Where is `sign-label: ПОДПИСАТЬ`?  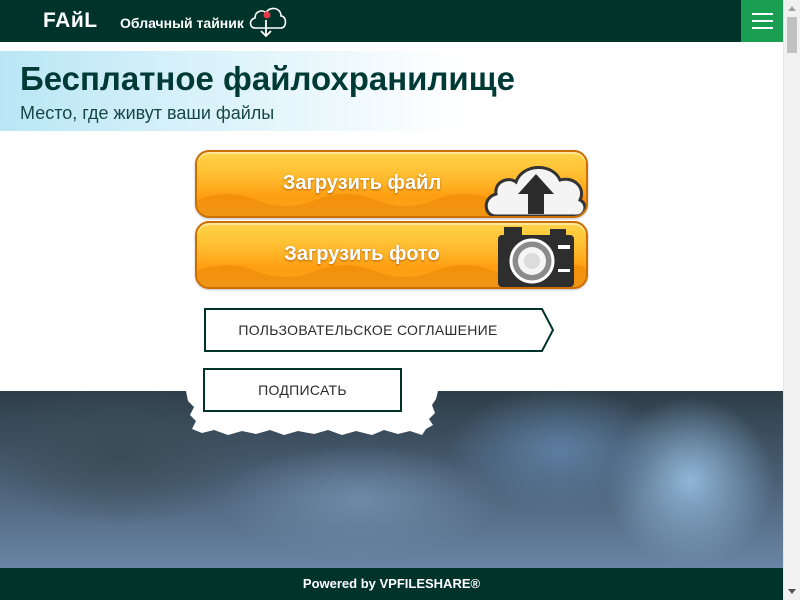
sign-label: ПОДПИСАТЬ is located at coordinates (302, 390).